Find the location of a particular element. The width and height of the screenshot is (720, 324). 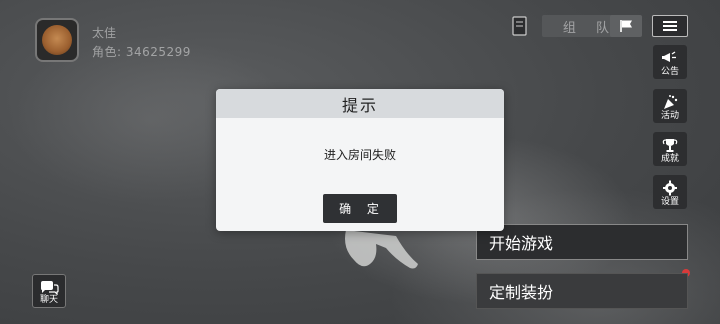

hamburger-menu-icon is located at coordinates (670, 26).